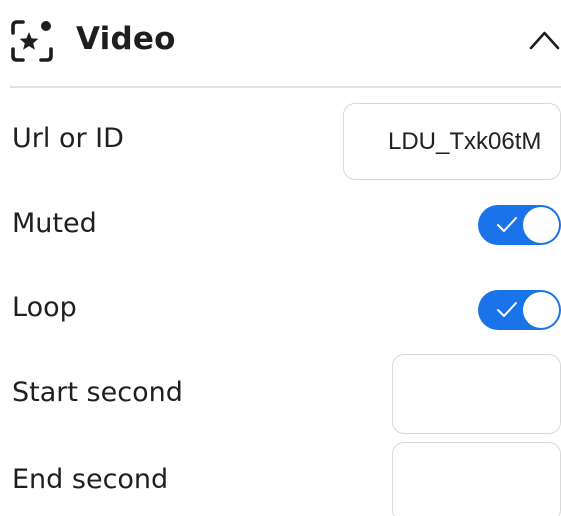 This screenshot has width=561, height=516. I want to click on start-second-input, so click(476, 394).